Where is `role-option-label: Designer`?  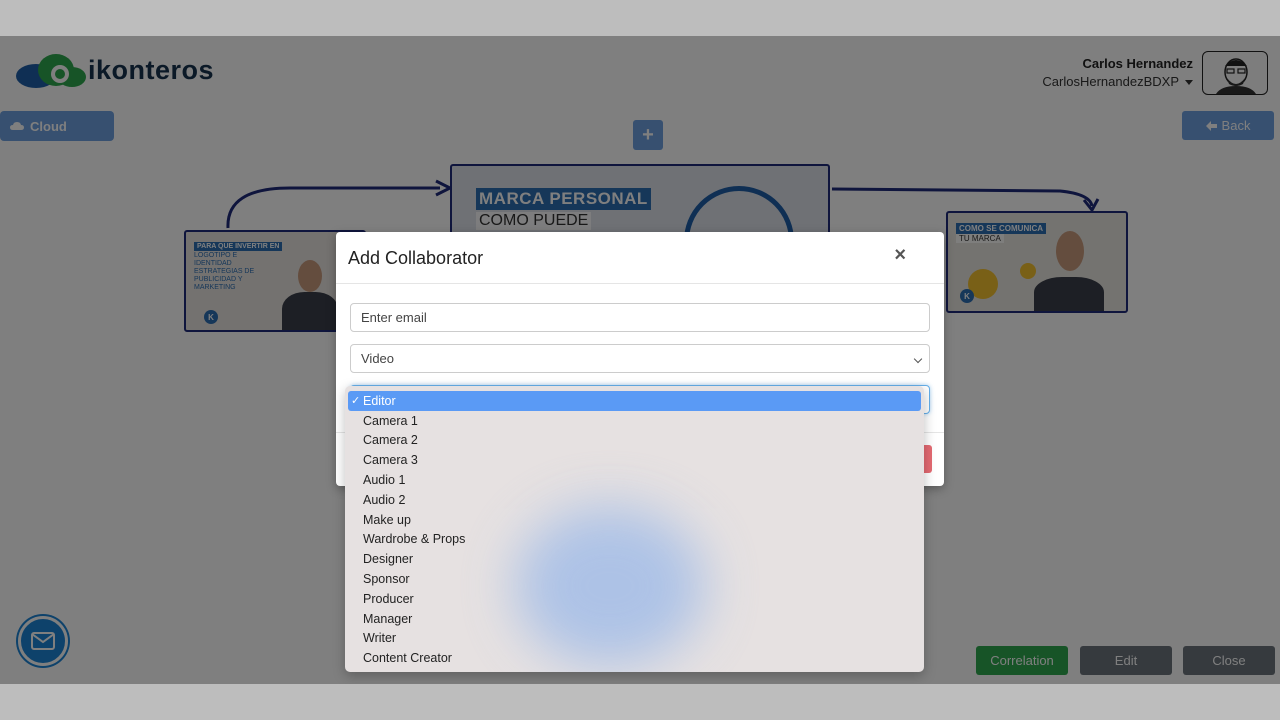 role-option-label: Designer is located at coordinates (388, 559).